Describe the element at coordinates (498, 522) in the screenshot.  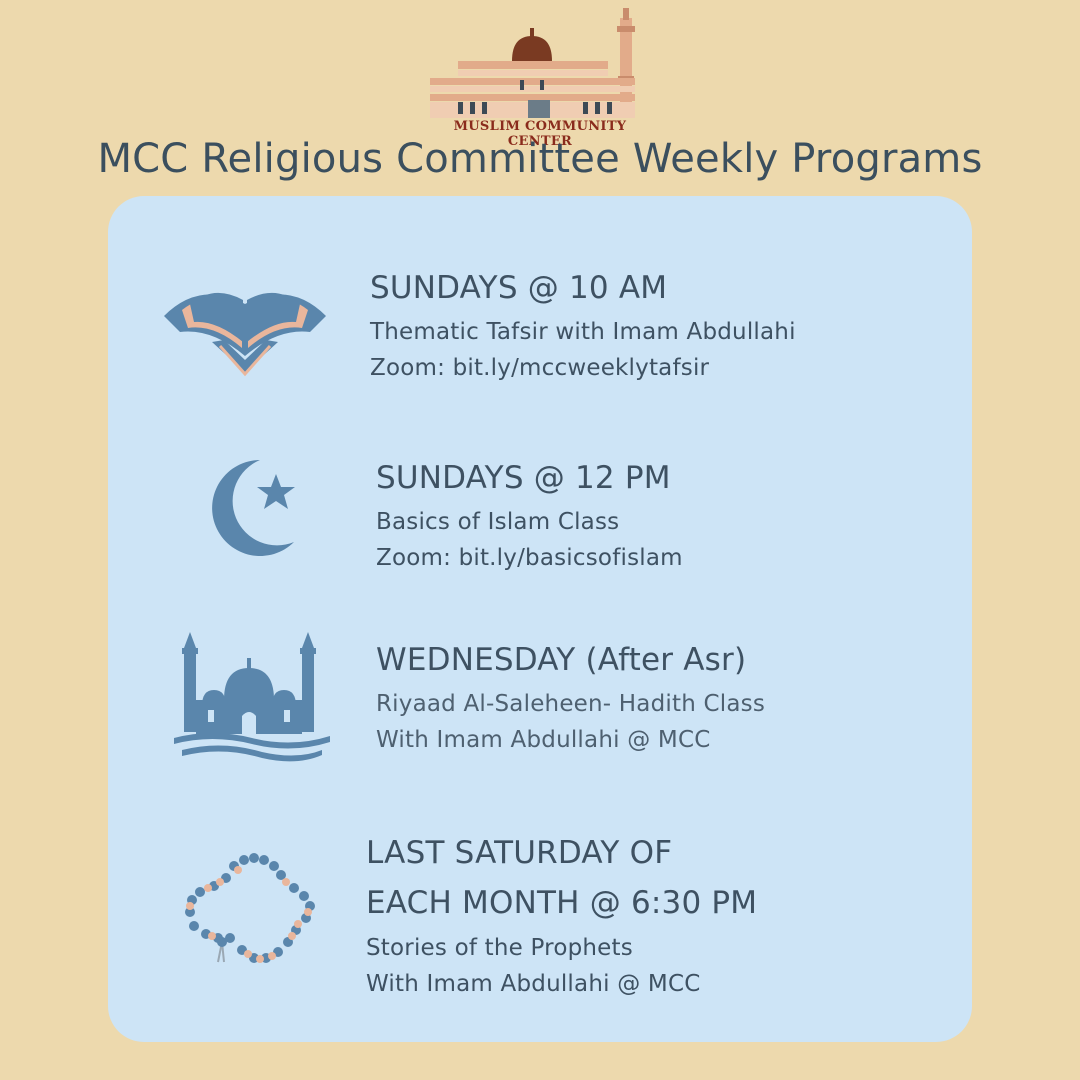
I see `program-description: Basics of Islam Class` at that location.